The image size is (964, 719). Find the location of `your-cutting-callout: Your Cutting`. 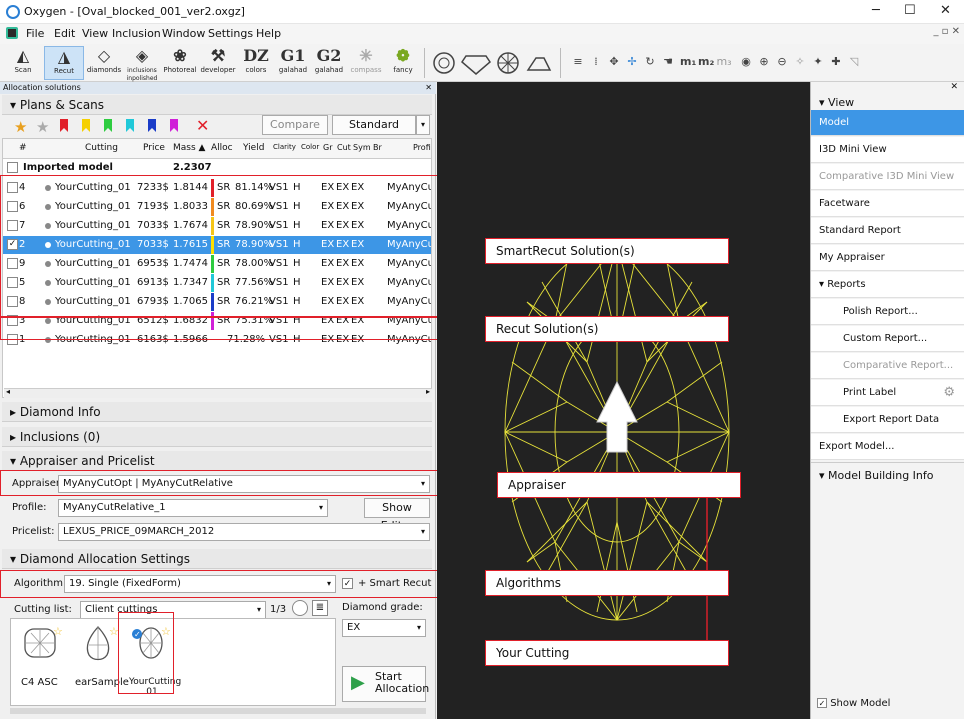

your-cutting-callout: Your Cutting is located at coordinates (607, 653).